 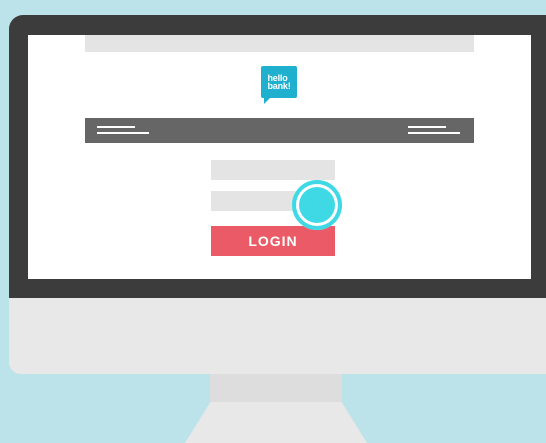 I want to click on hello-bank-logo: hello bank!, so click(x=279, y=85).